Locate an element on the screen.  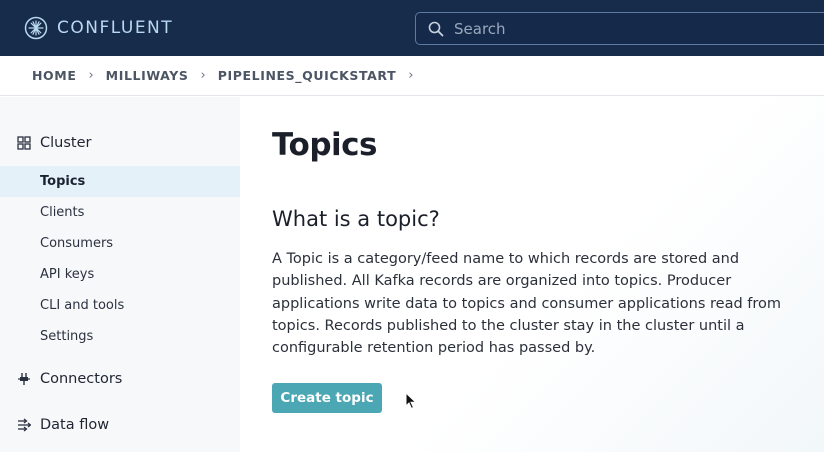
connectors-icon is located at coordinates (24, 379).